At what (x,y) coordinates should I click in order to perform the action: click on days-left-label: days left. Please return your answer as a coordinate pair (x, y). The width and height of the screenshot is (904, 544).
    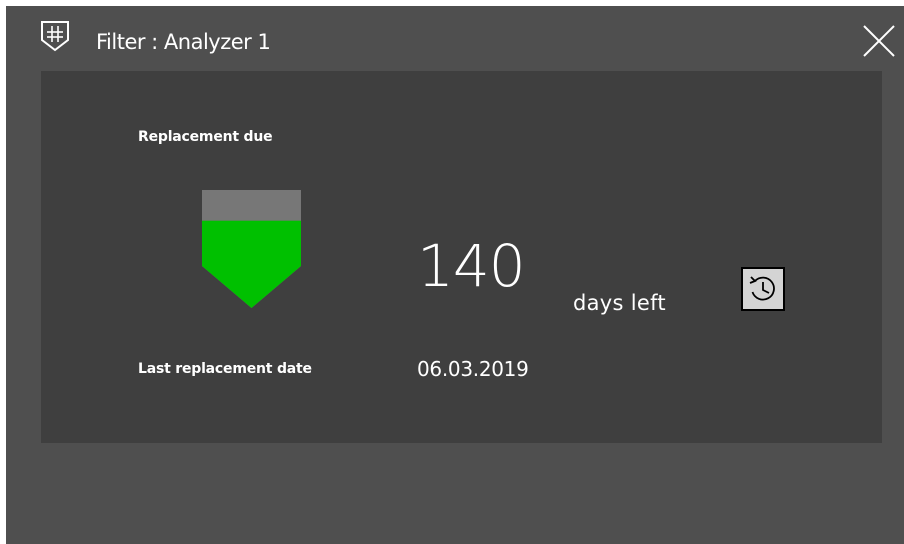
    Looking at the image, I should click on (619, 303).